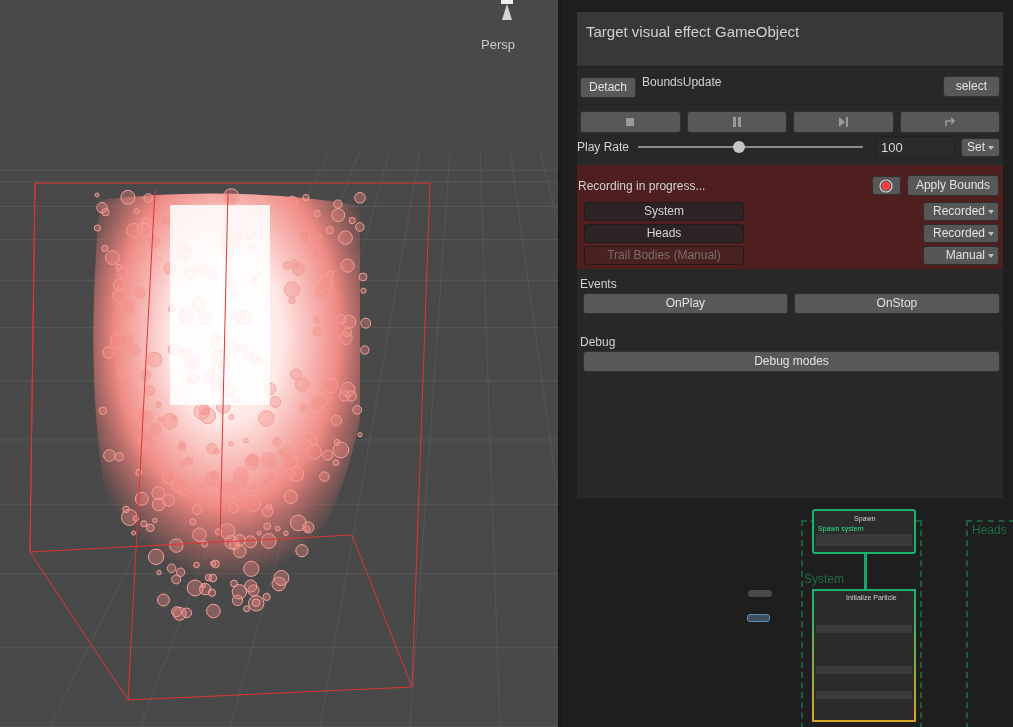 This screenshot has height=727, width=1013. What do you see at coordinates (989, 530) in the screenshot?
I see `system-label: Heads` at bounding box center [989, 530].